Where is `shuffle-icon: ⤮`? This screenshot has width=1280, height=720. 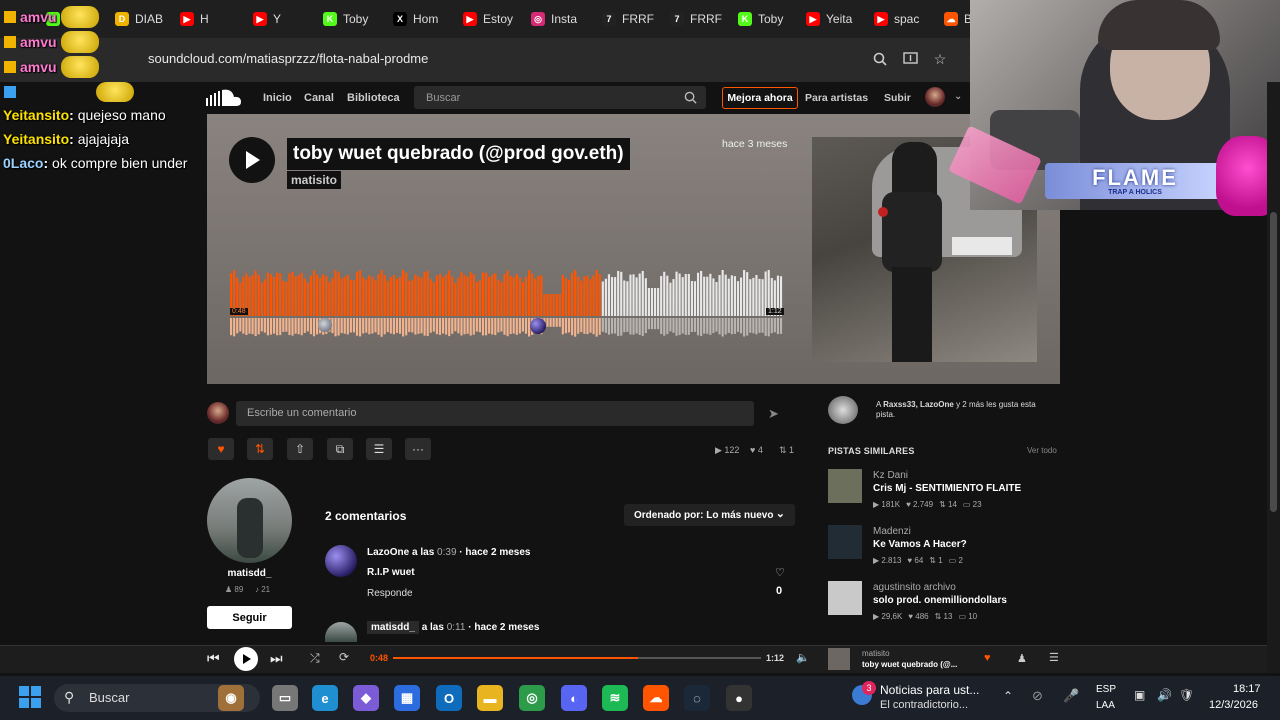
shuffle-icon: ⤮ is located at coordinates (315, 658).